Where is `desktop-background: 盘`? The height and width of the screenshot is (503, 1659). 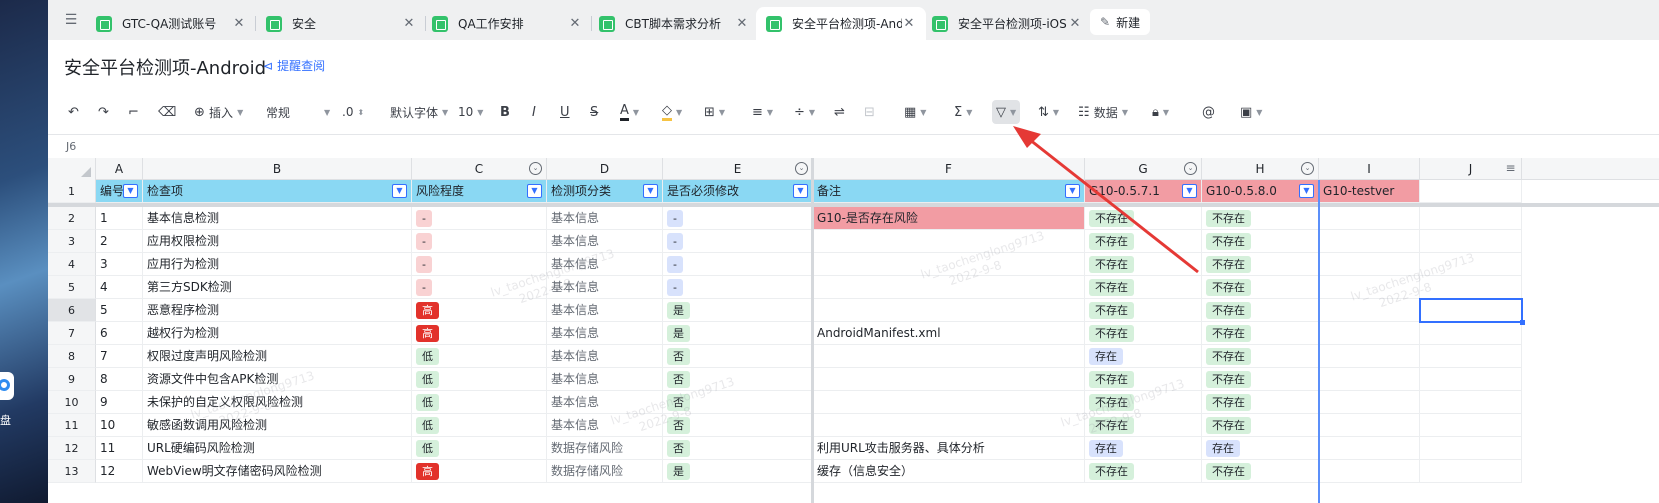 desktop-background: 盘 is located at coordinates (24, 251).